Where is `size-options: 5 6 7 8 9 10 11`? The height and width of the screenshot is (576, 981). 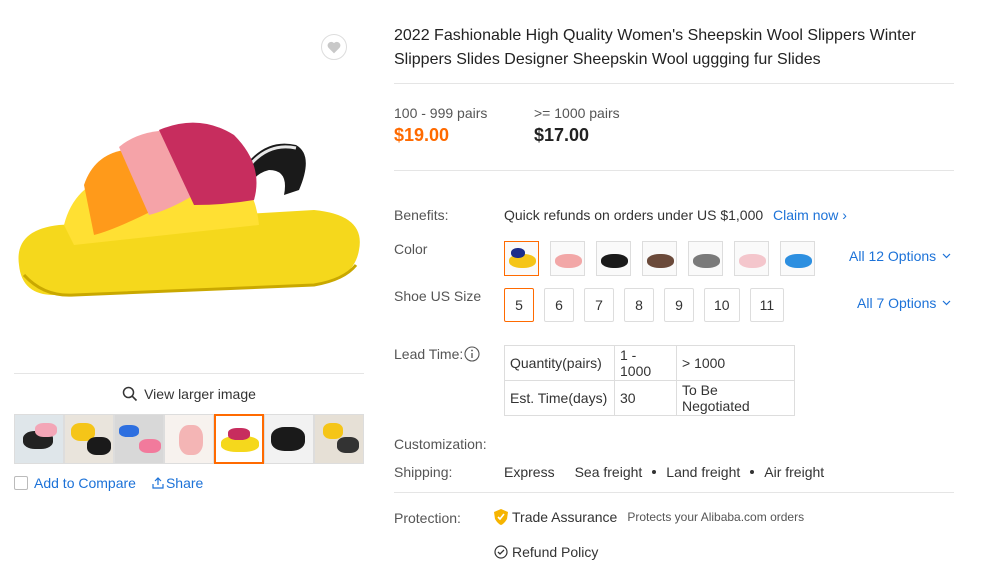 size-options: 5 6 7 8 9 10 11 is located at coordinates (644, 305).